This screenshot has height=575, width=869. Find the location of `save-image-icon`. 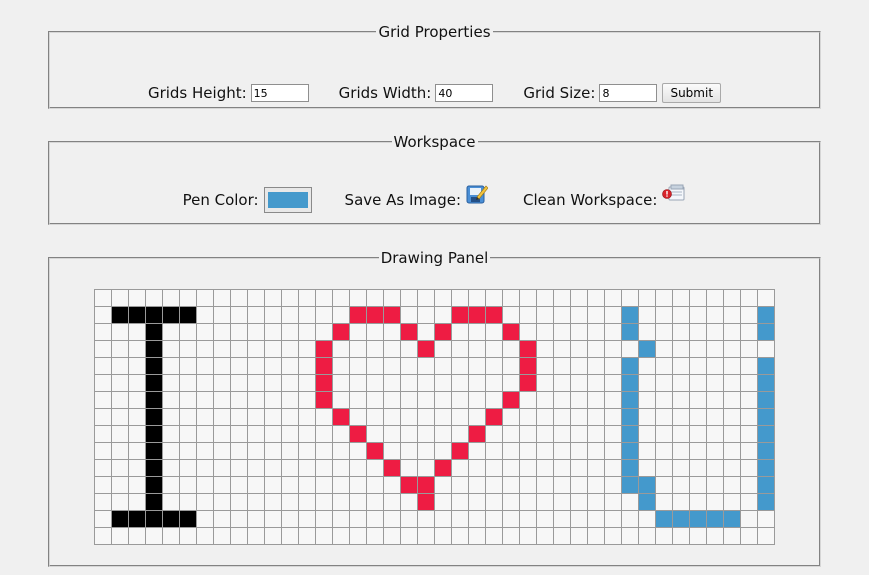

save-image-icon is located at coordinates (477, 196).